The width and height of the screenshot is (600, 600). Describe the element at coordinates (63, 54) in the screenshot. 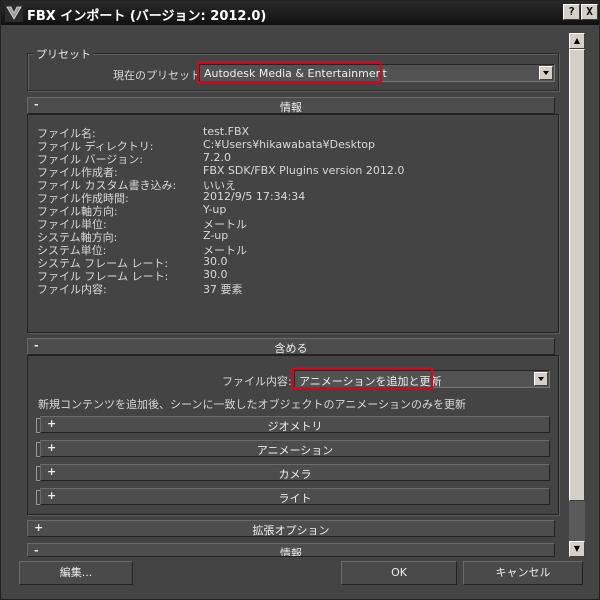

I see `preset-group-label: プリセット` at that location.